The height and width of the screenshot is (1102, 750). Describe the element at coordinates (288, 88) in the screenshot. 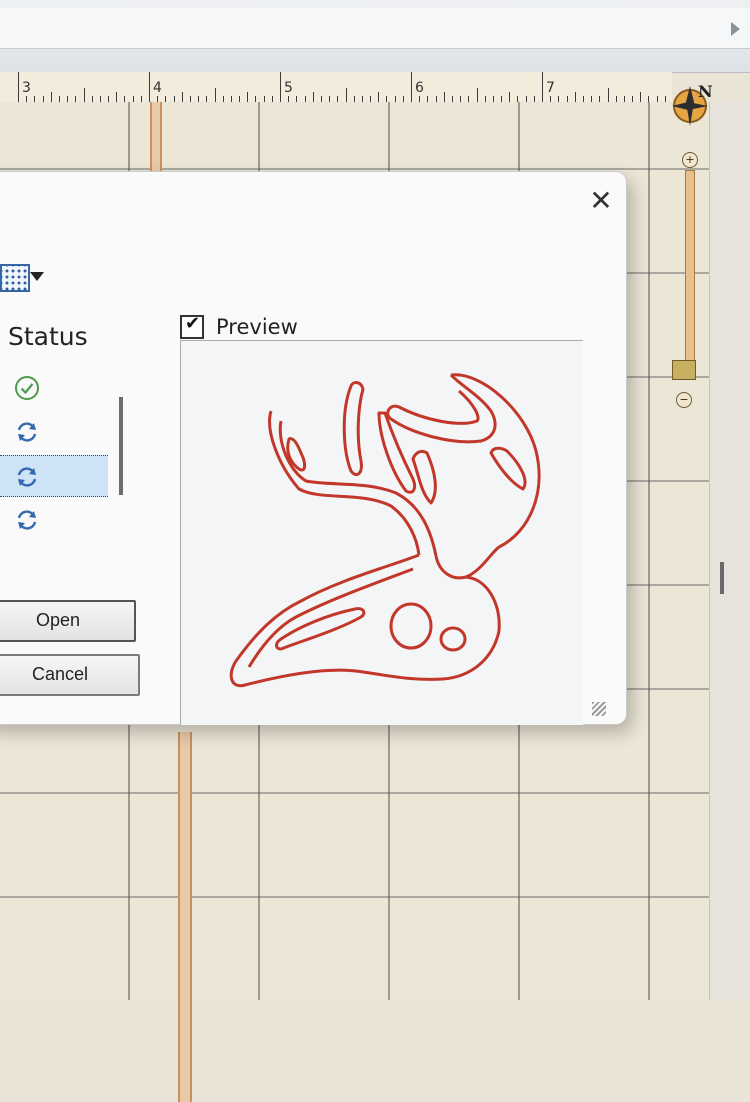

I see `ruler-number: 5` at that location.